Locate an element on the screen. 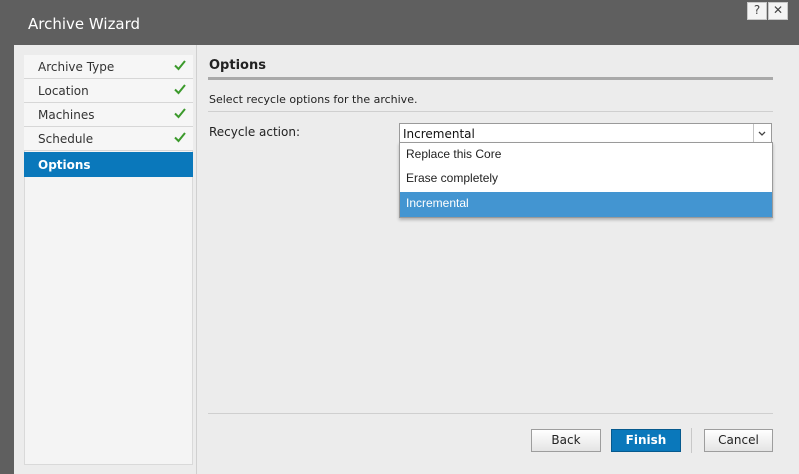  title-divider is located at coordinates (490, 78).